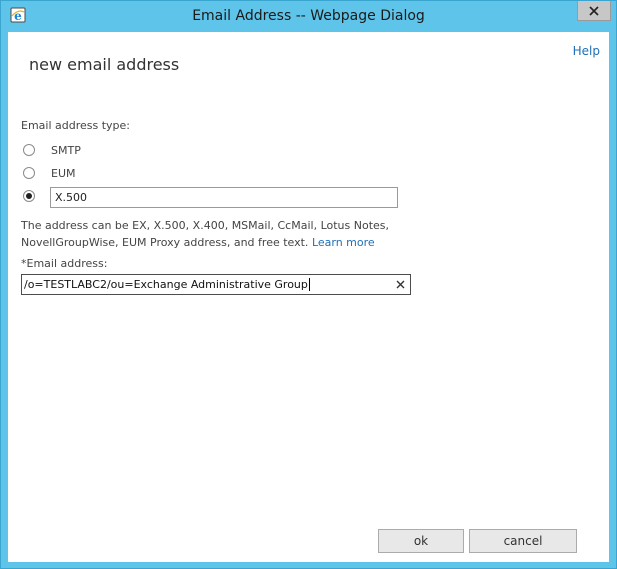  What do you see at coordinates (63, 173) in the screenshot?
I see `radio-label-eum: EUM` at bounding box center [63, 173].